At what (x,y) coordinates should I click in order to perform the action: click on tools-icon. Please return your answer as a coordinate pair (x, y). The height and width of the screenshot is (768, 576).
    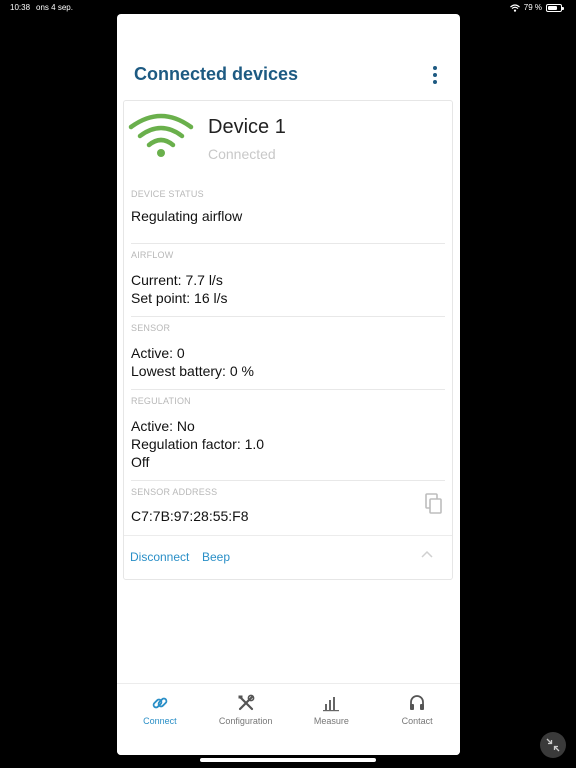
    Looking at the image, I should click on (246, 702).